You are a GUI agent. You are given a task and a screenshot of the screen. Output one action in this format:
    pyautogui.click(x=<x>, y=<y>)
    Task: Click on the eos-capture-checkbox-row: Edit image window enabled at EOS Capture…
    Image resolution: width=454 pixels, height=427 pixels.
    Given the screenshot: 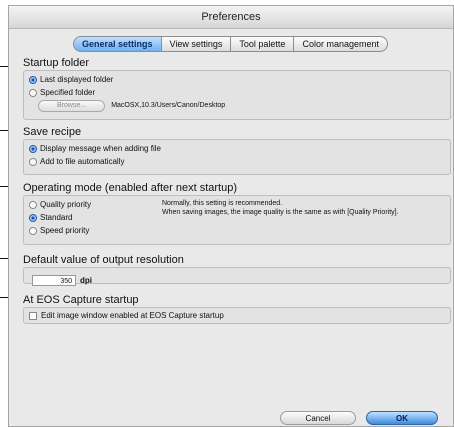 What is the action you would take?
    pyautogui.click(x=237, y=315)
    